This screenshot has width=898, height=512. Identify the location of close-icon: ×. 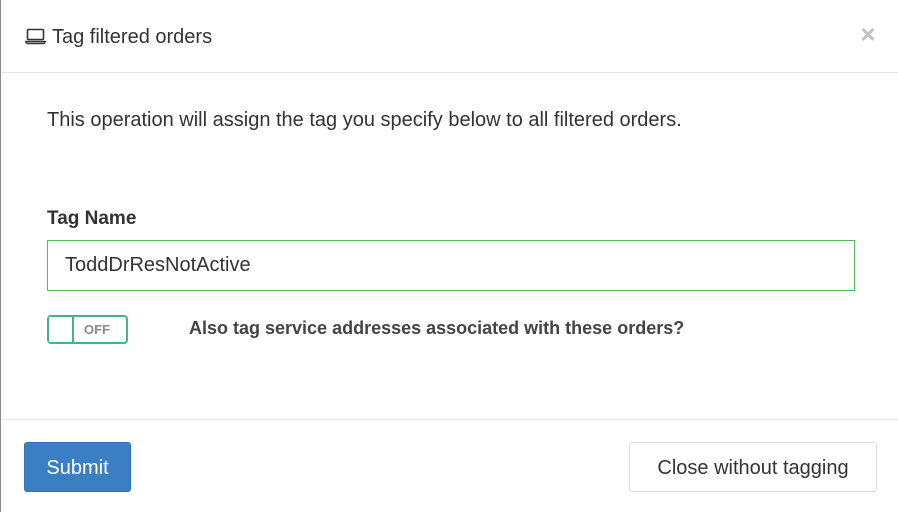
(868, 34).